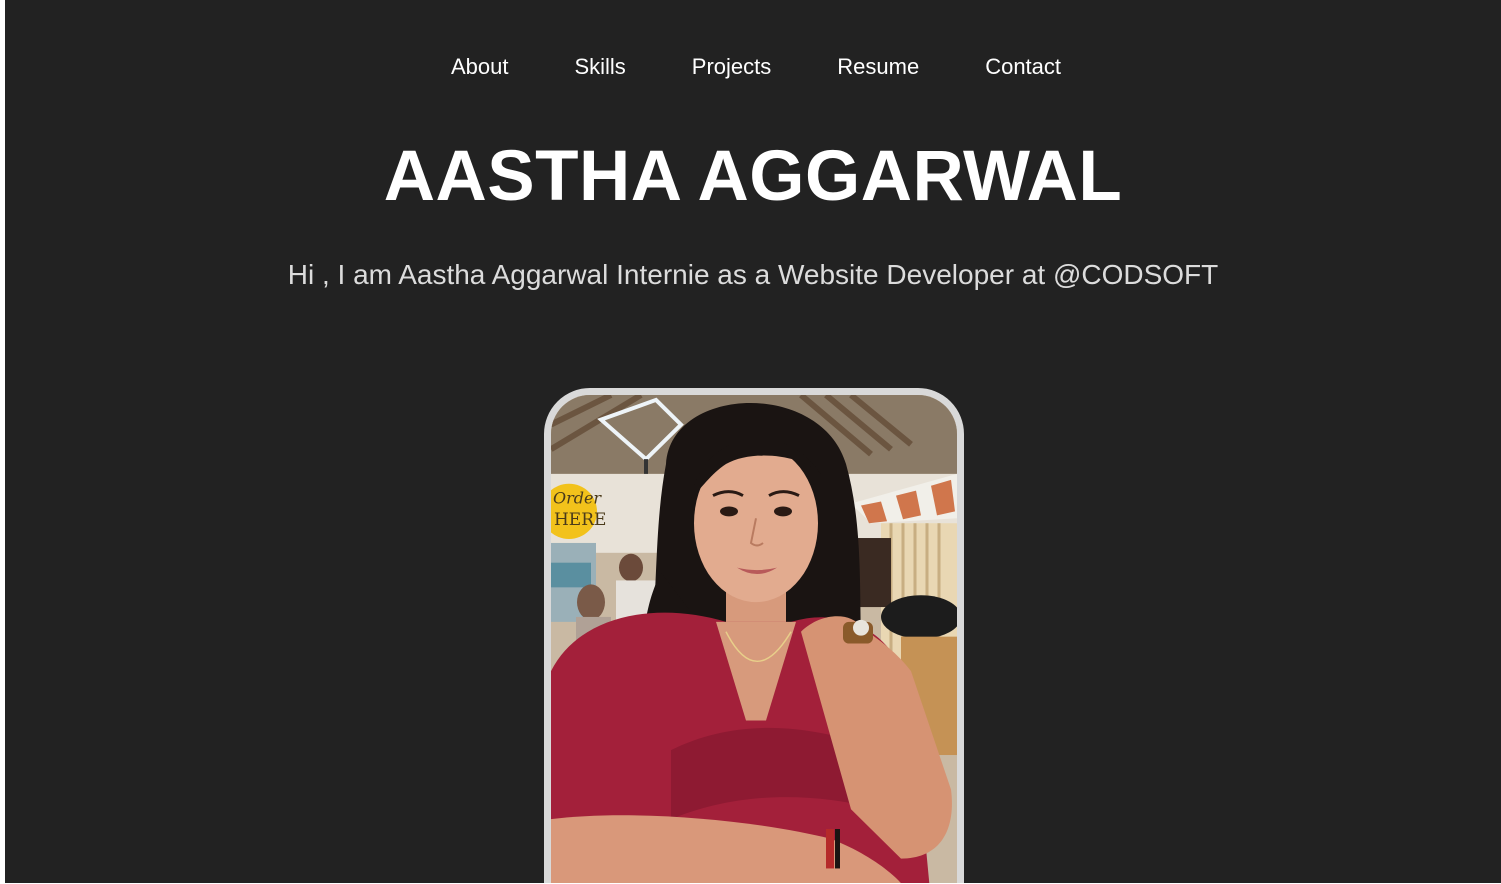 The image size is (1501, 884). What do you see at coordinates (731, 67) in the screenshot?
I see `nav-projects-link: Projects` at bounding box center [731, 67].